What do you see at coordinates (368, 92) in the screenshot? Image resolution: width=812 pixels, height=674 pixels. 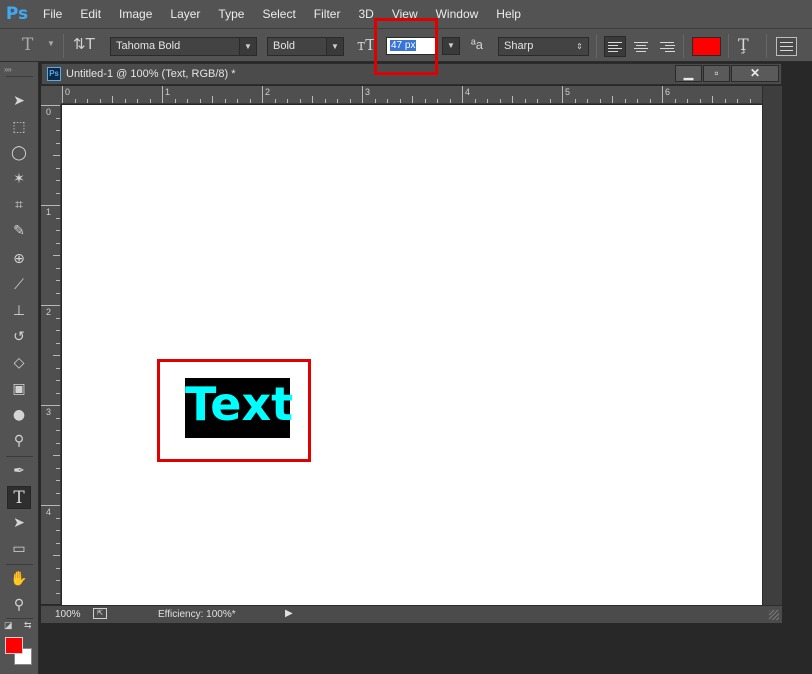 I see `ruler-label: 3` at bounding box center [368, 92].